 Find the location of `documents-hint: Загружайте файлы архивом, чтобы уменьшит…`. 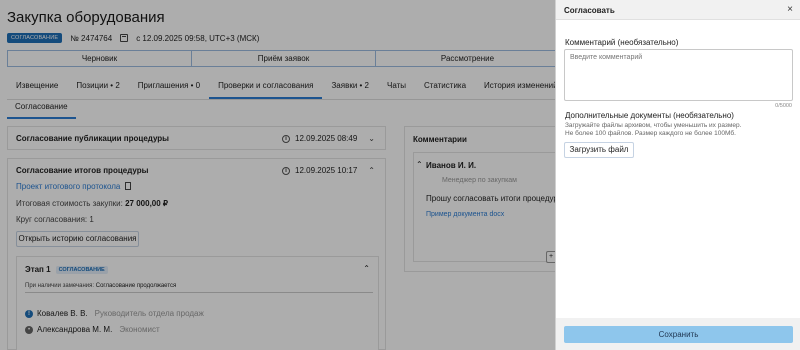

documents-hint: Загружайте файлы архивом, чтобы уменьшит… is located at coordinates (653, 130).